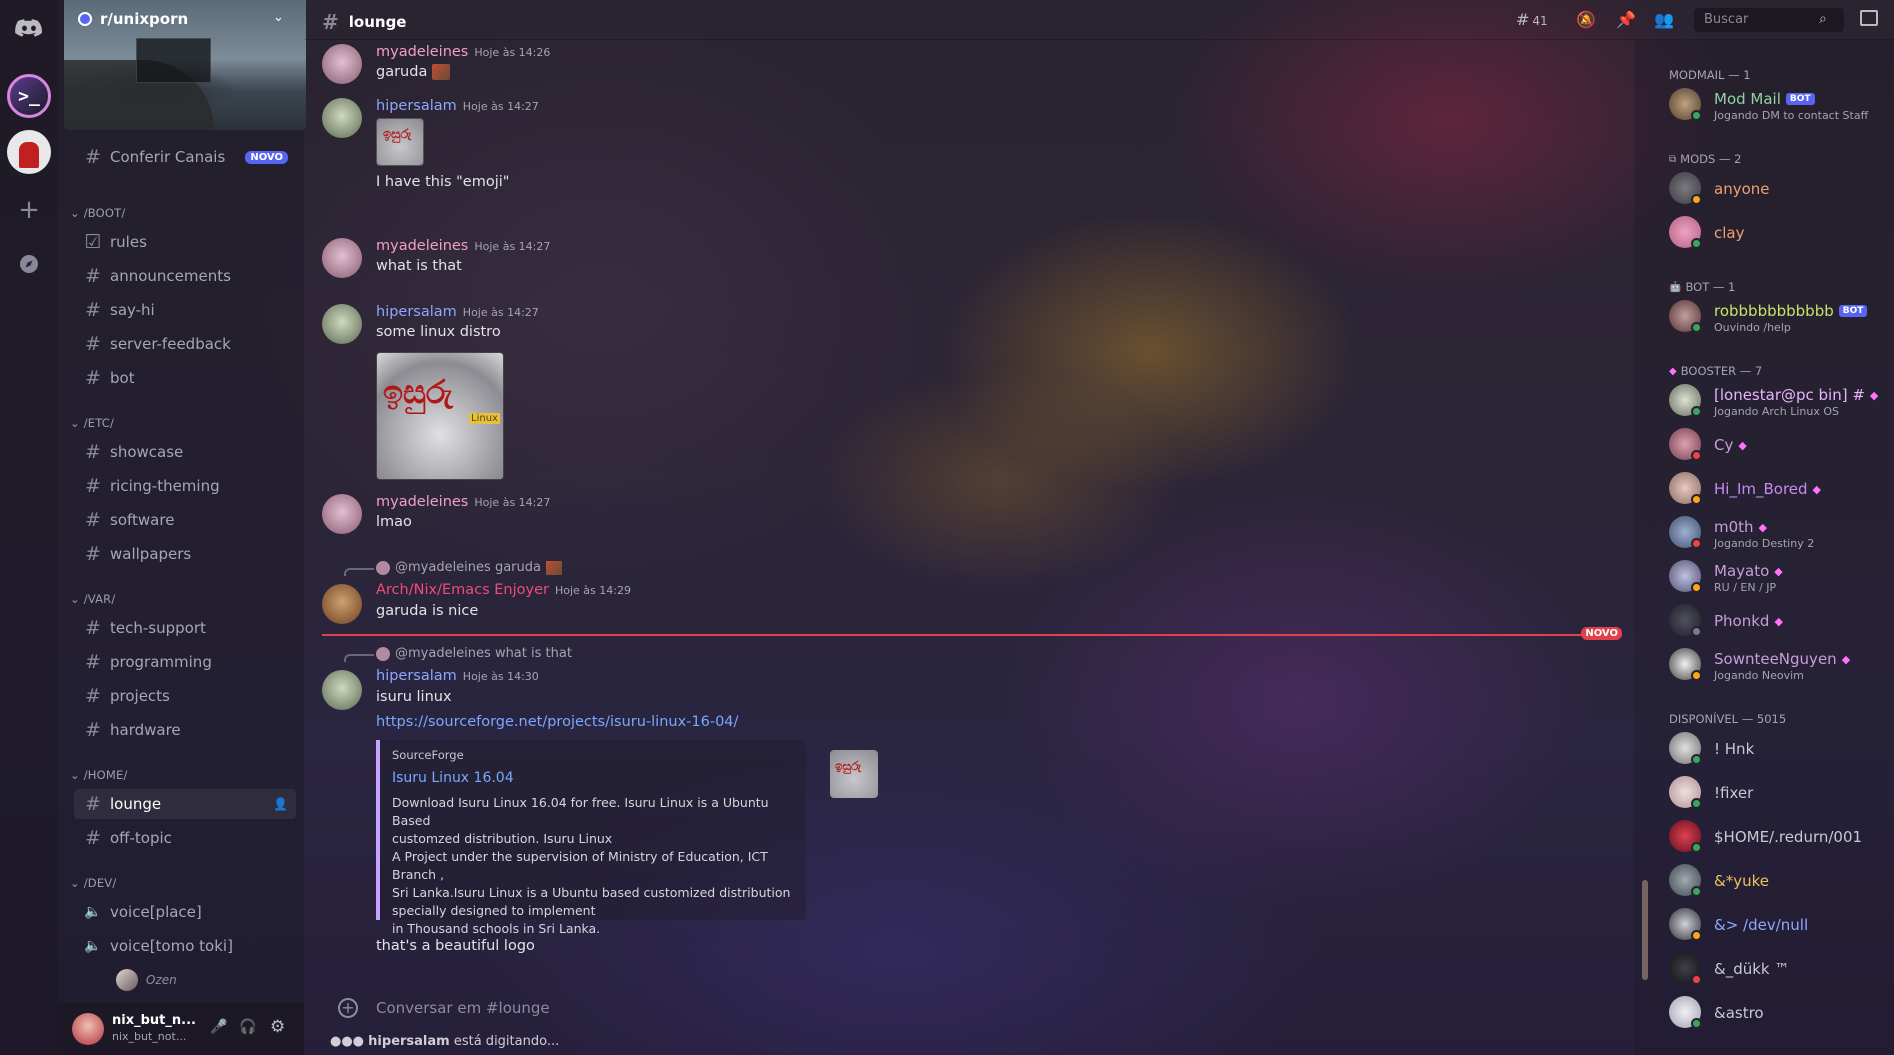  What do you see at coordinates (1586, 19) in the screenshot?
I see `mute-bell-icon: 🔕` at bounding box center [1586, 19].